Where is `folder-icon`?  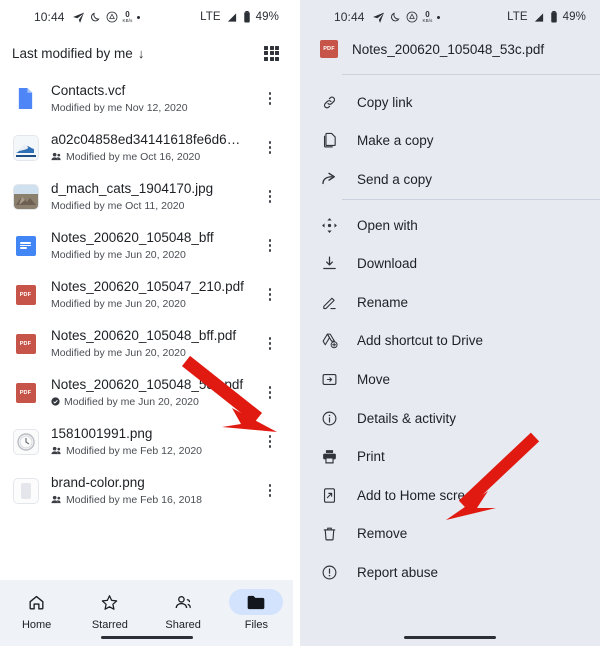
folder-icon is located at coordinates (256, 602).